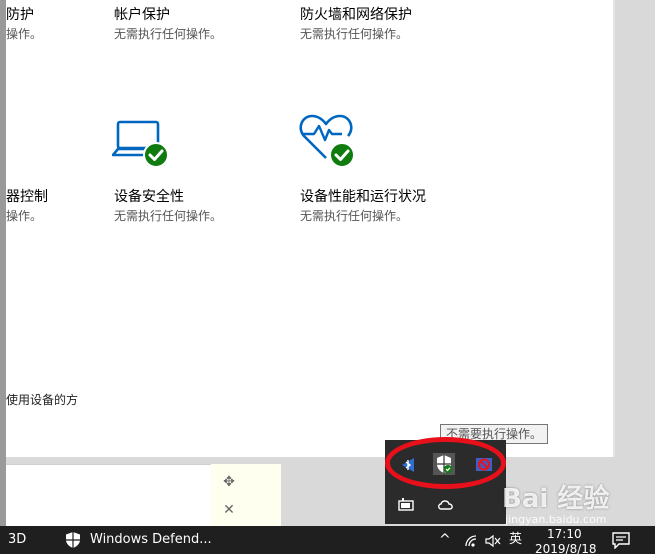 This screenshot has width=655, height=554. What do you see at coordinates (168, 24) in the screenshot?
I see `tile-account-protection: 帐户保护 无需执行任何操作。` at bounding box center [168, 24].